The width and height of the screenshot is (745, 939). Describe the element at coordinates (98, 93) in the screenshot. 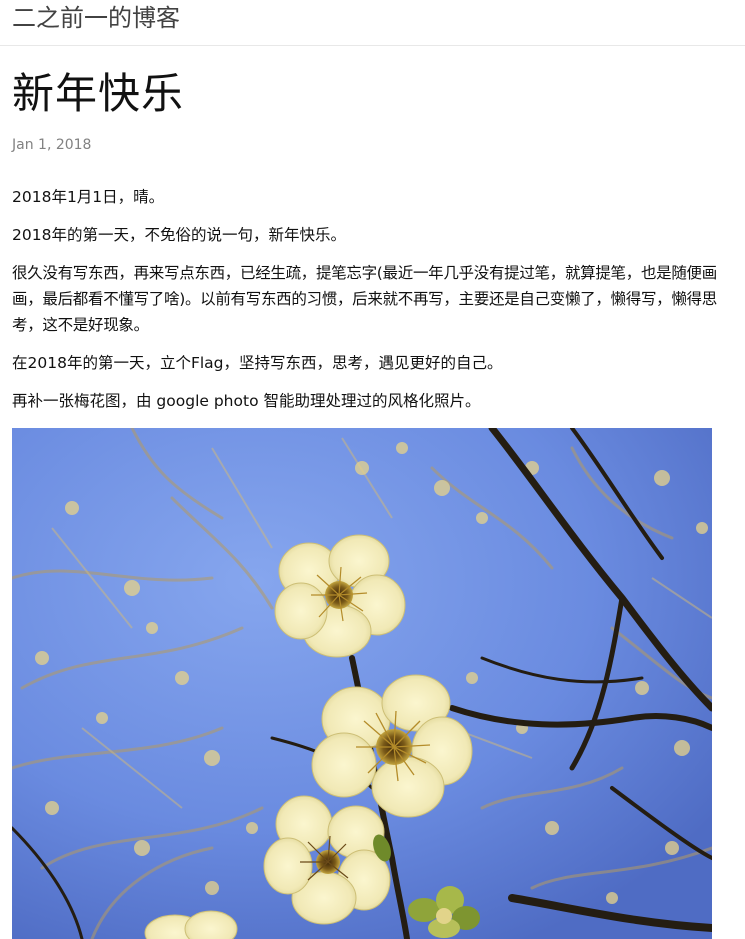

I see `post-title: 新年快乐` at that location.